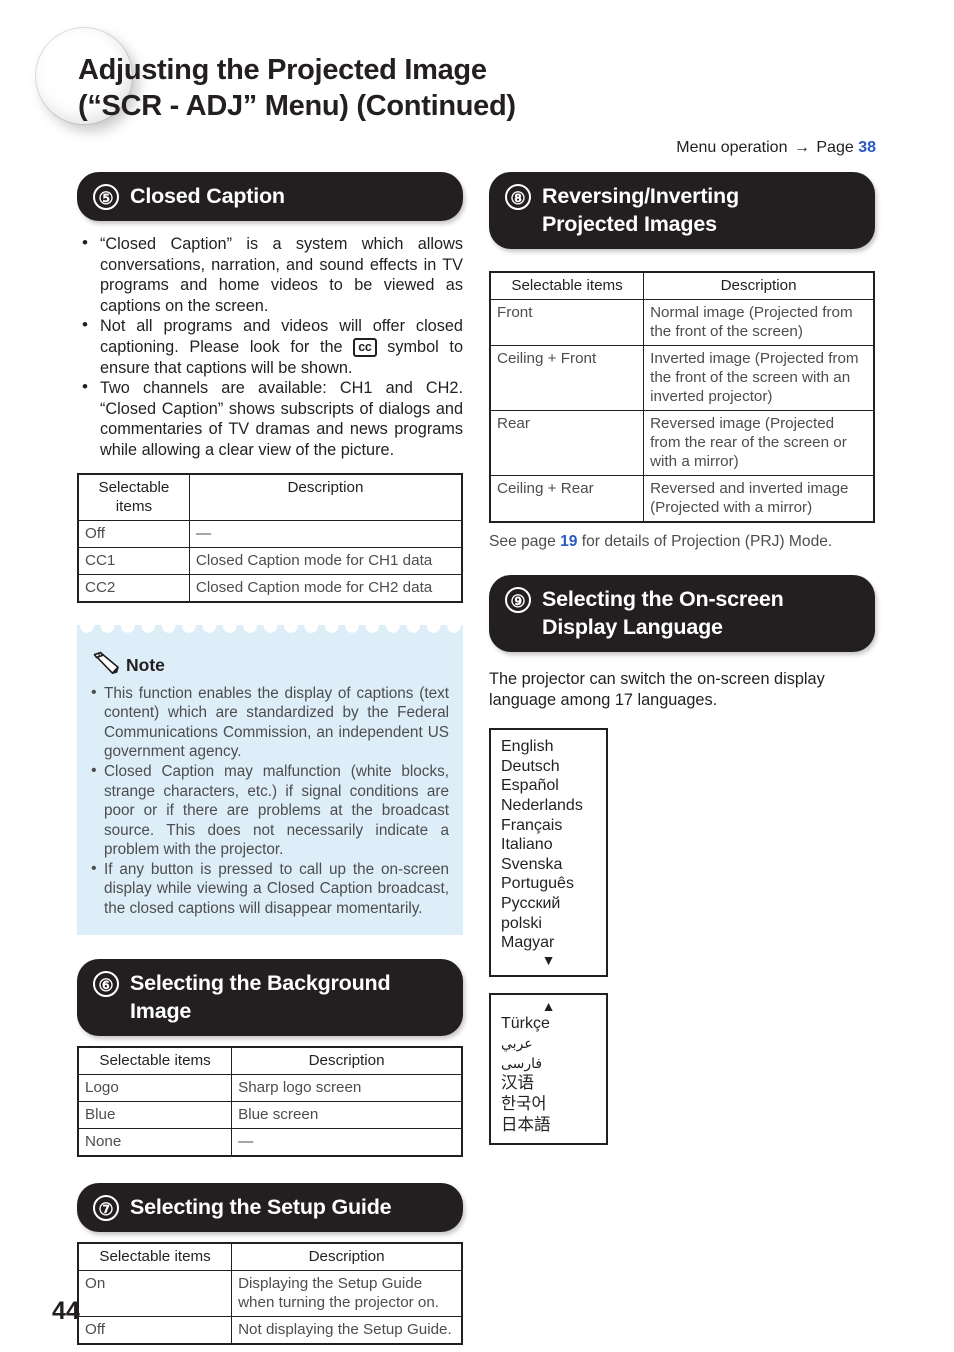 This screenshot has width=954, height=1352. I want to click on scroll-up-arrow-icon: ▲, so click(548, 1005).